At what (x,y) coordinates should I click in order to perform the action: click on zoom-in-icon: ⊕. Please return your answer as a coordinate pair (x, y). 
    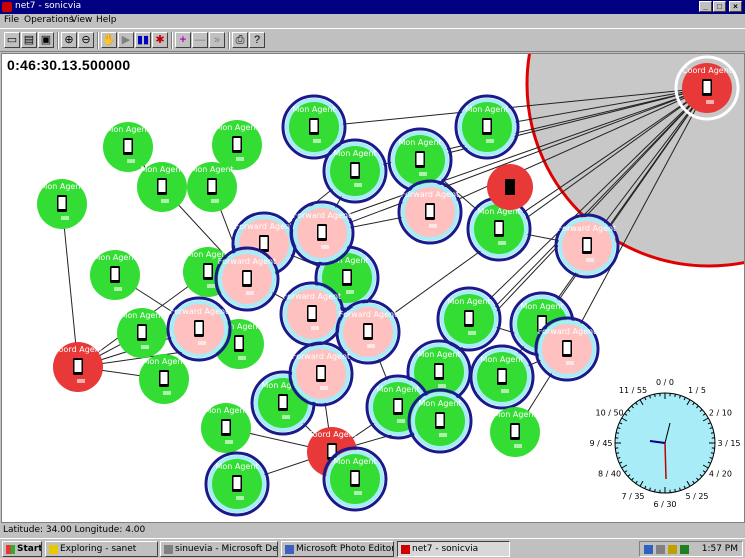
    Looking at the image, I should click on (69, 40).